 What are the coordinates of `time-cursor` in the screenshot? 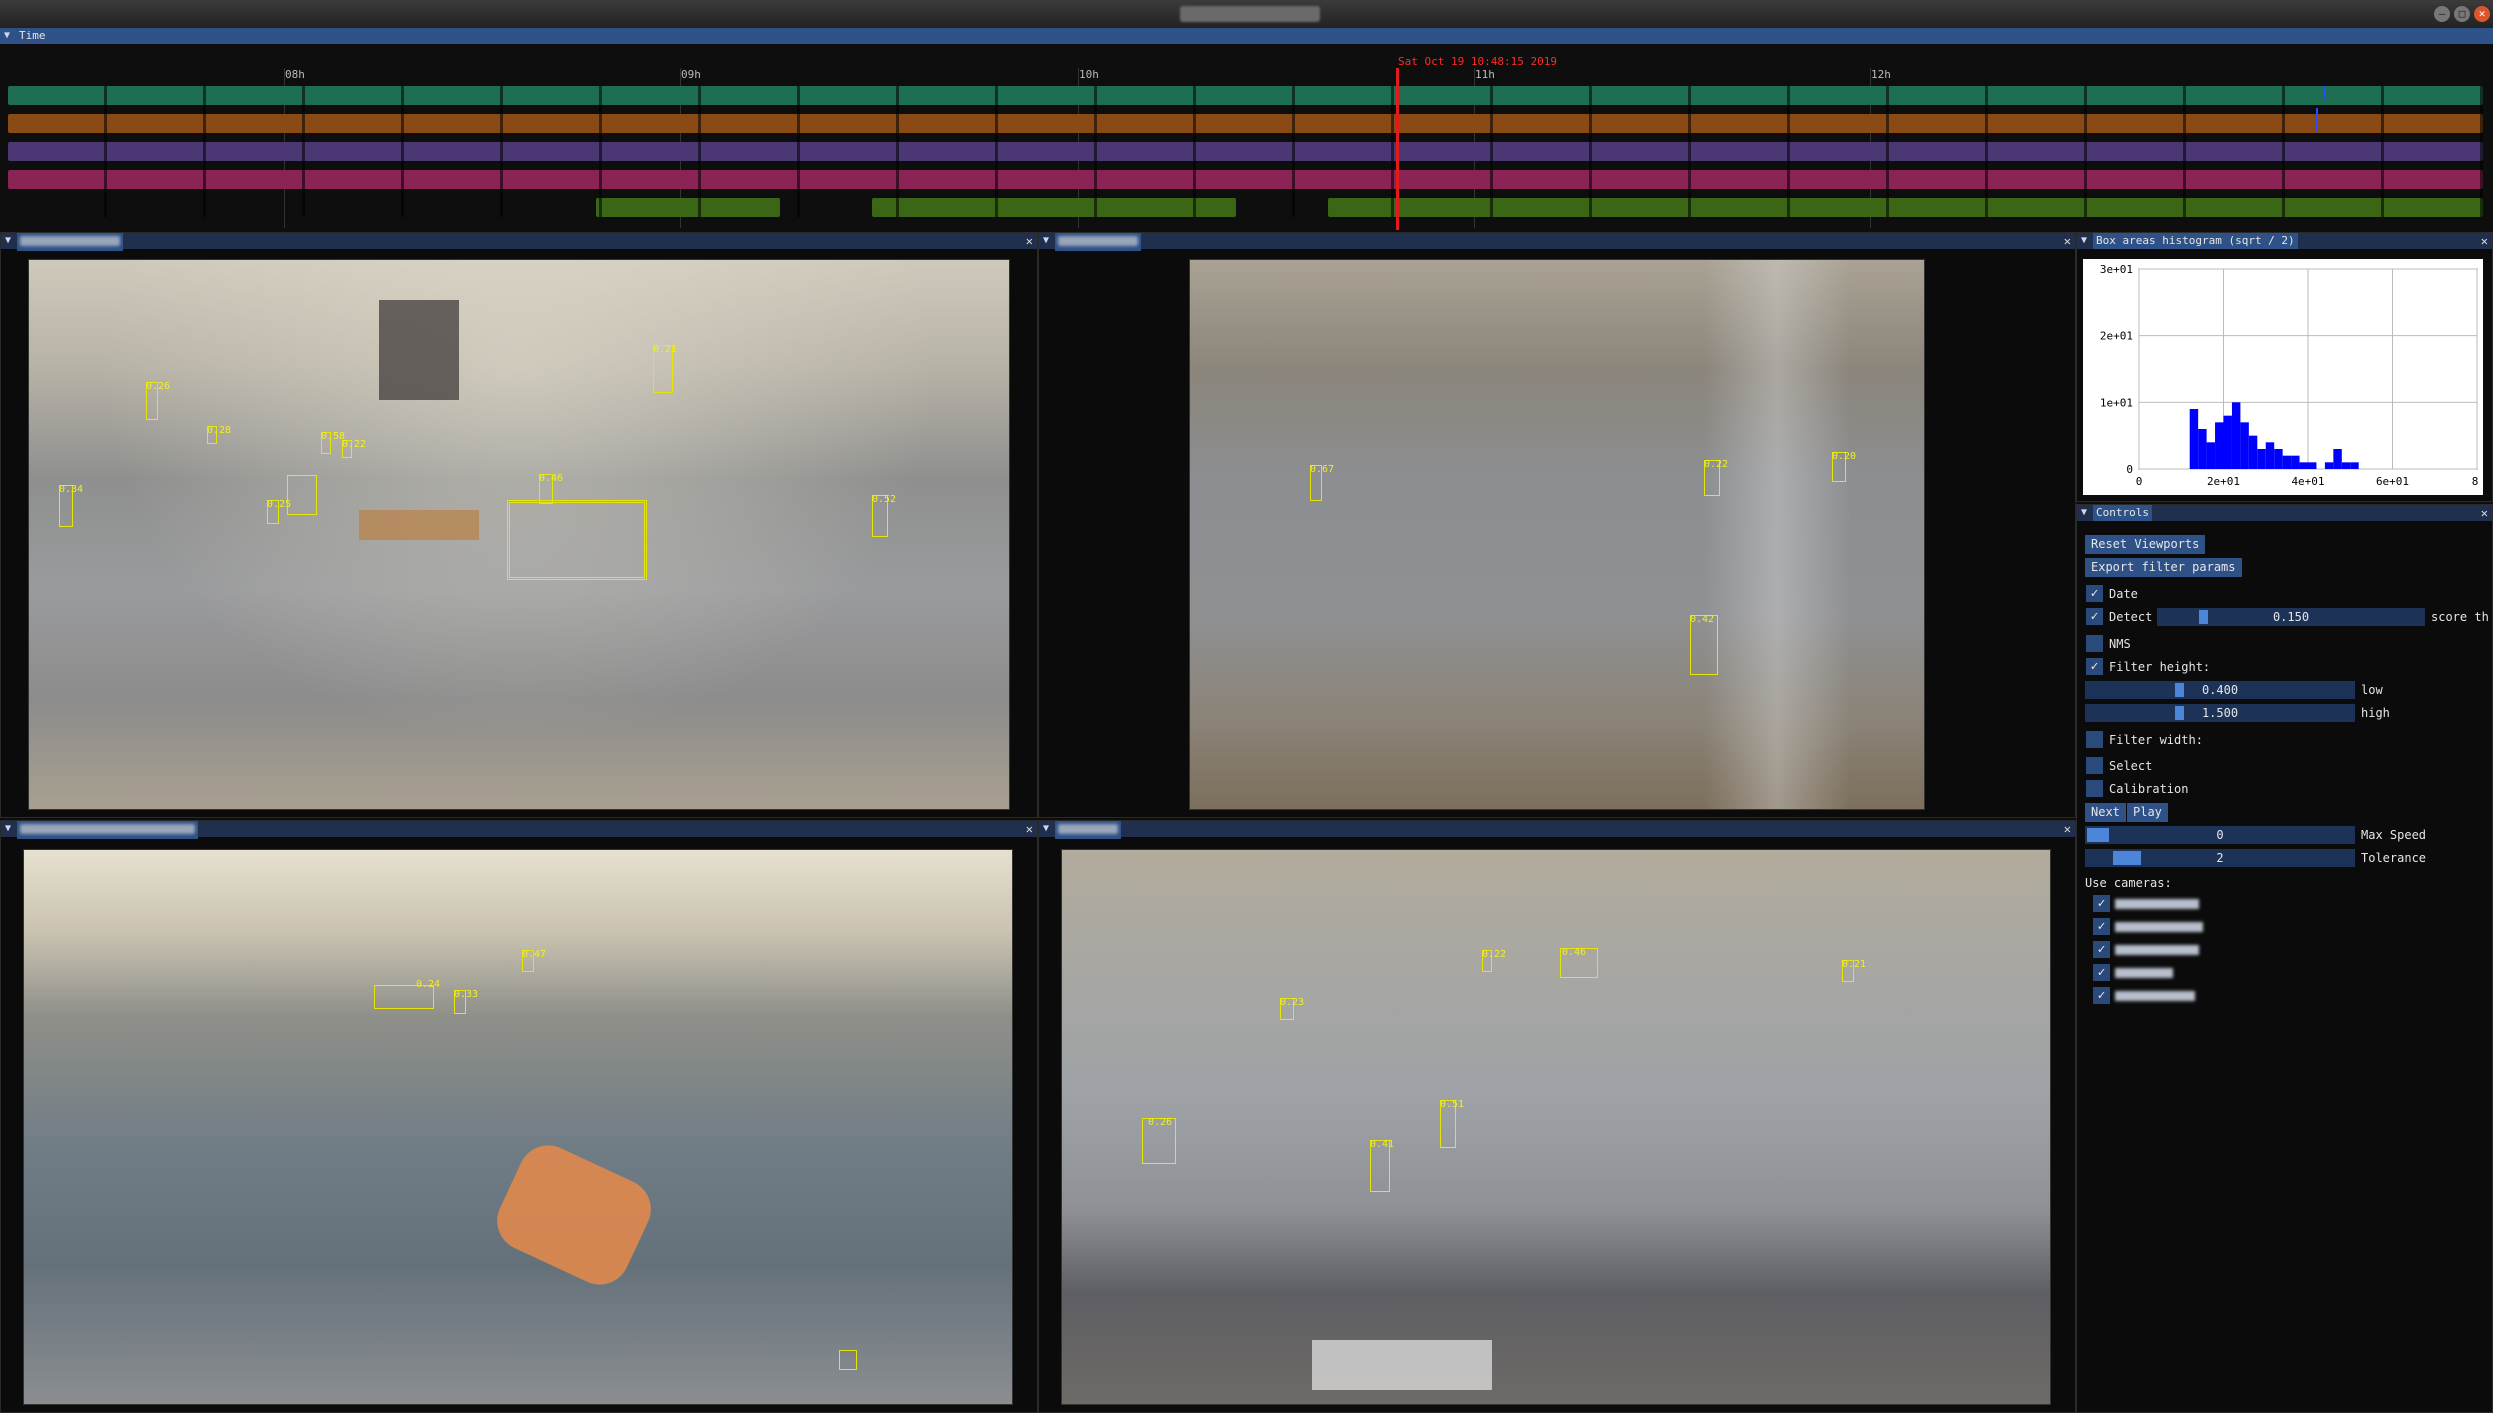 It's located at (1397, 149).